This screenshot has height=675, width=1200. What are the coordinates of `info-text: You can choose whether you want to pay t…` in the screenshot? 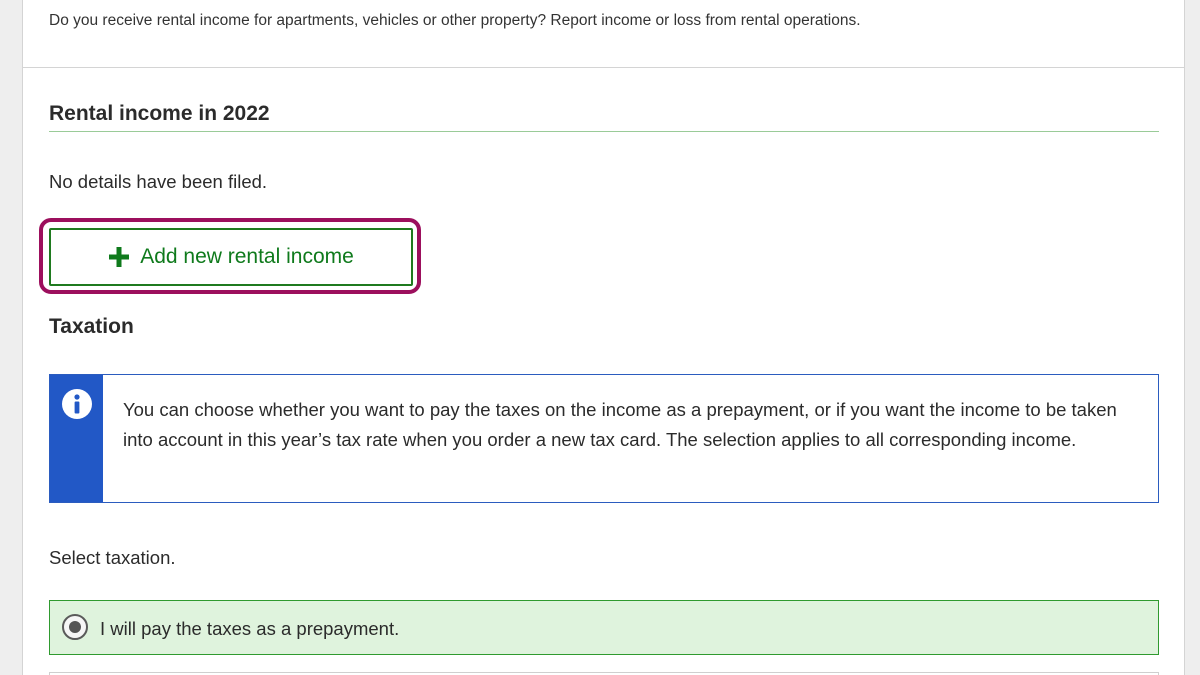 It's located at (620, 424).